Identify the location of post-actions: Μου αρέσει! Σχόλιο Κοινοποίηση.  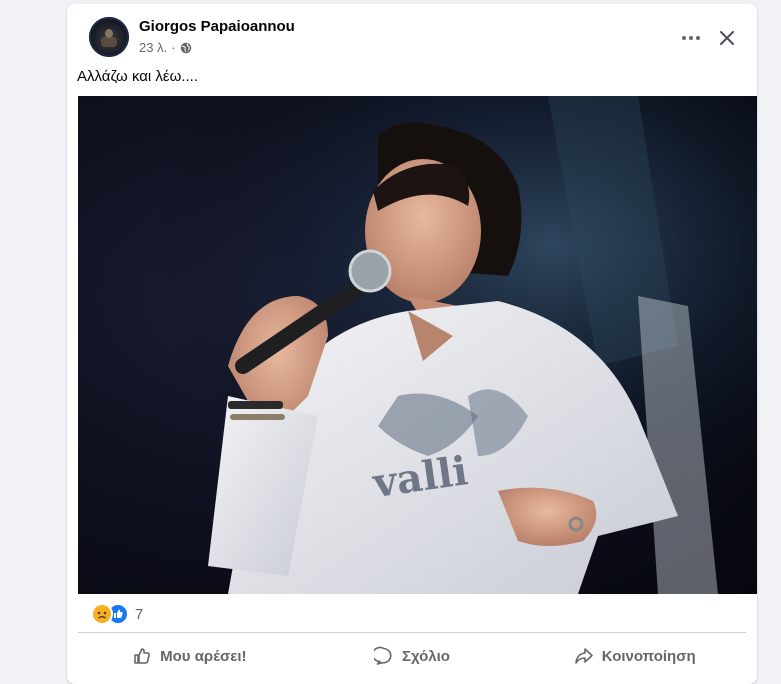
(412, 656).